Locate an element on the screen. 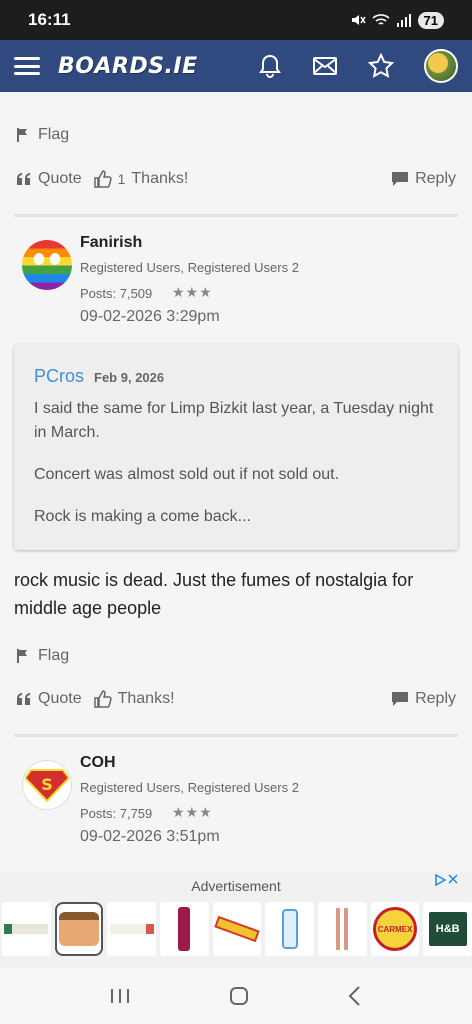 The image size is (472, 1024). quote-date: Feb 9, 2026 is located at coordinates (129, 377).